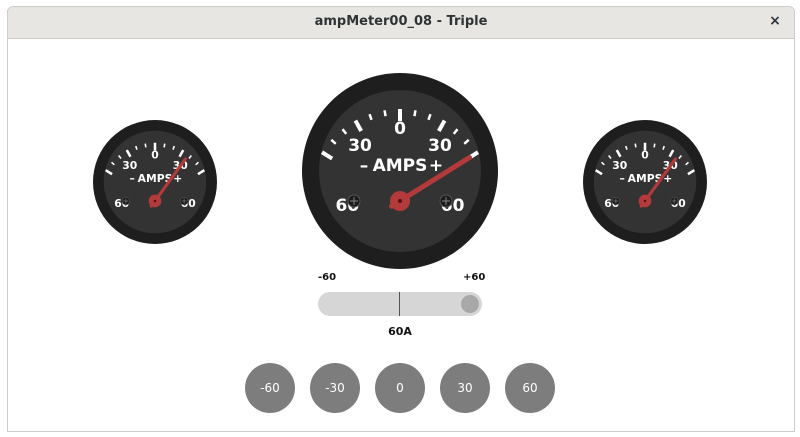 This screenshot has height=437, width=800. What do you see at coordinates (270, 388) in the screenshot?
I see `preset-button-minus-60: -60` at bounding box center [270, 388].